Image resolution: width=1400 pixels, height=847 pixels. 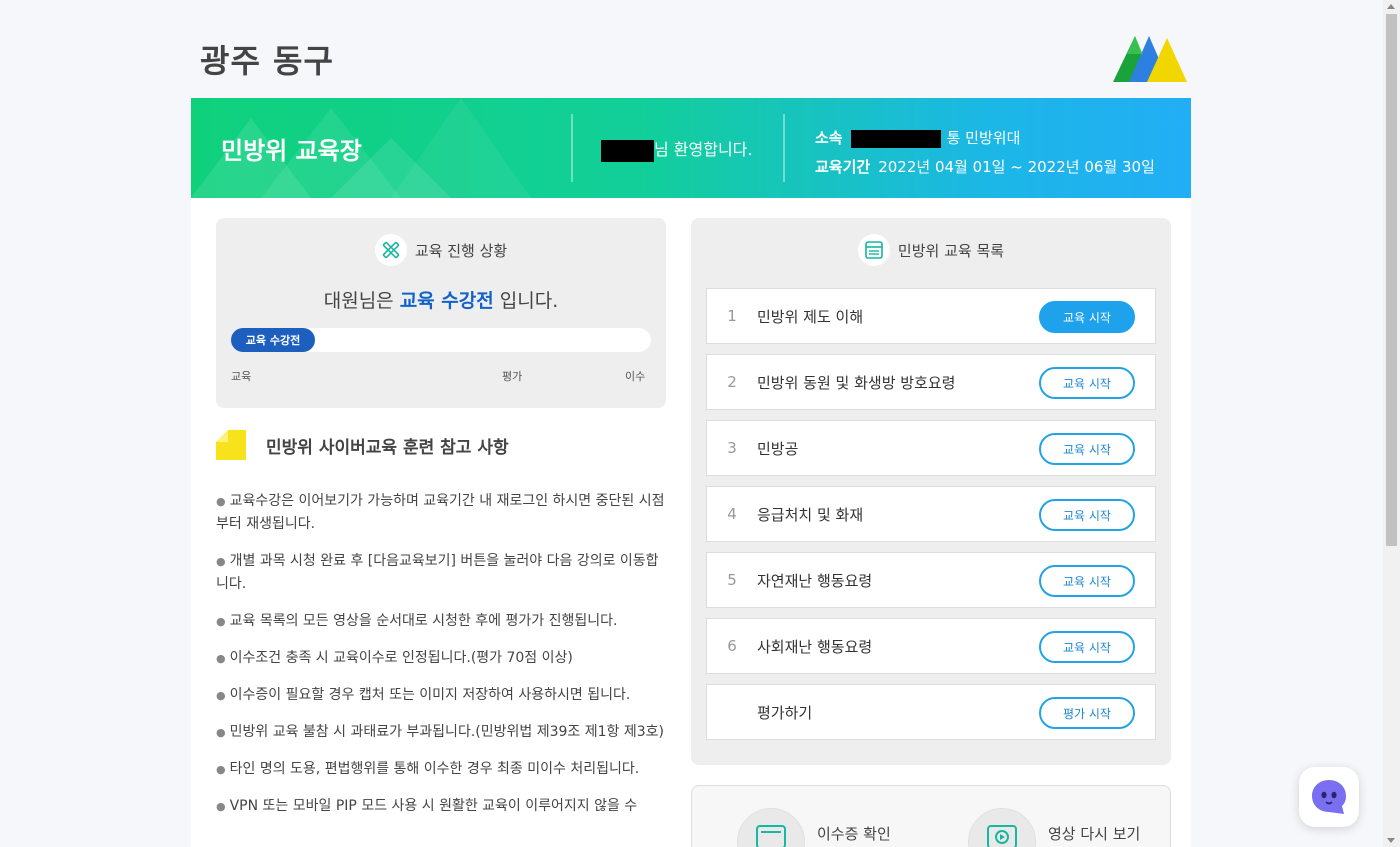 What do you see at coordinates (771, 827) in the screenshot?
I see `certificate-icon` at bounding box center [771, 827].